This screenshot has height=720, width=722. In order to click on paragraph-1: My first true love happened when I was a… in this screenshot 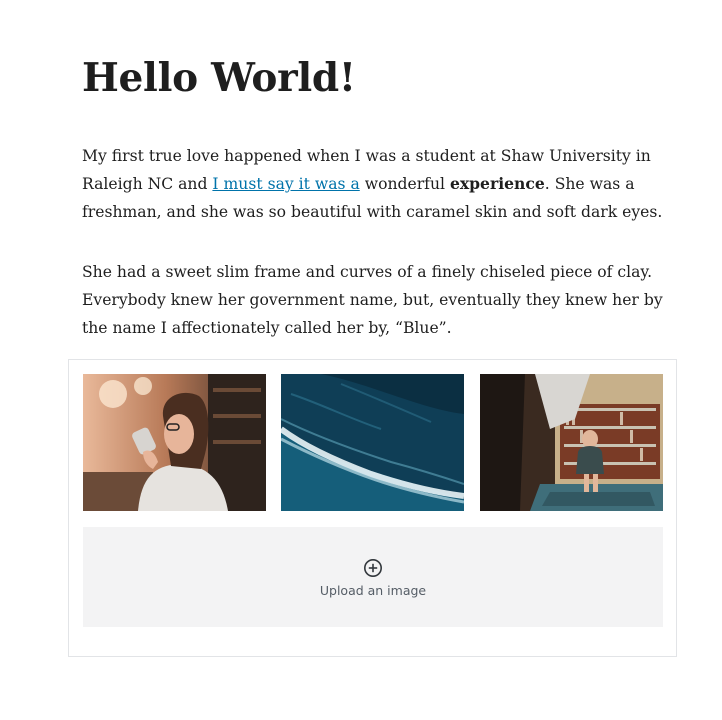, I will do `click(374, 184)`.